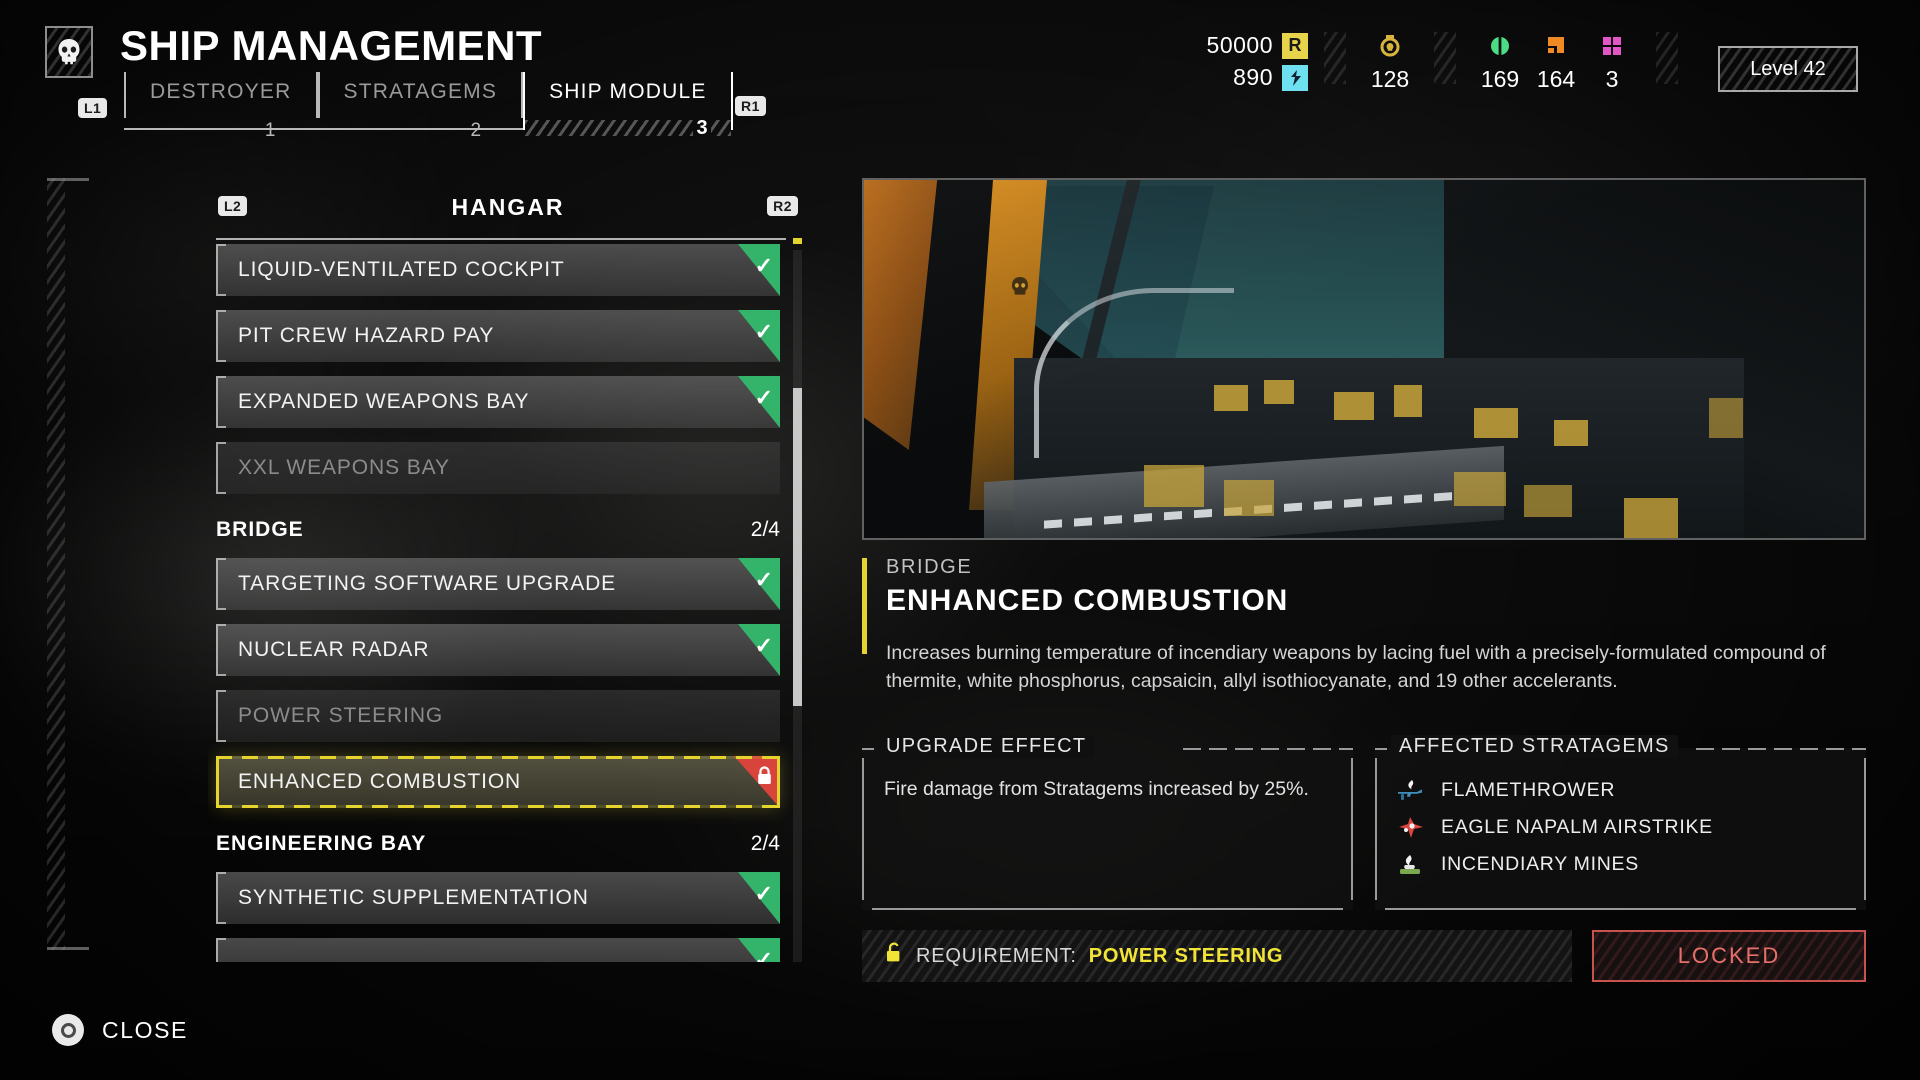  Describe the element at coordinates (427, 583) in the screenshot. I see `module-label: TARGETING SOFTWARE UPGRADE` at that location.